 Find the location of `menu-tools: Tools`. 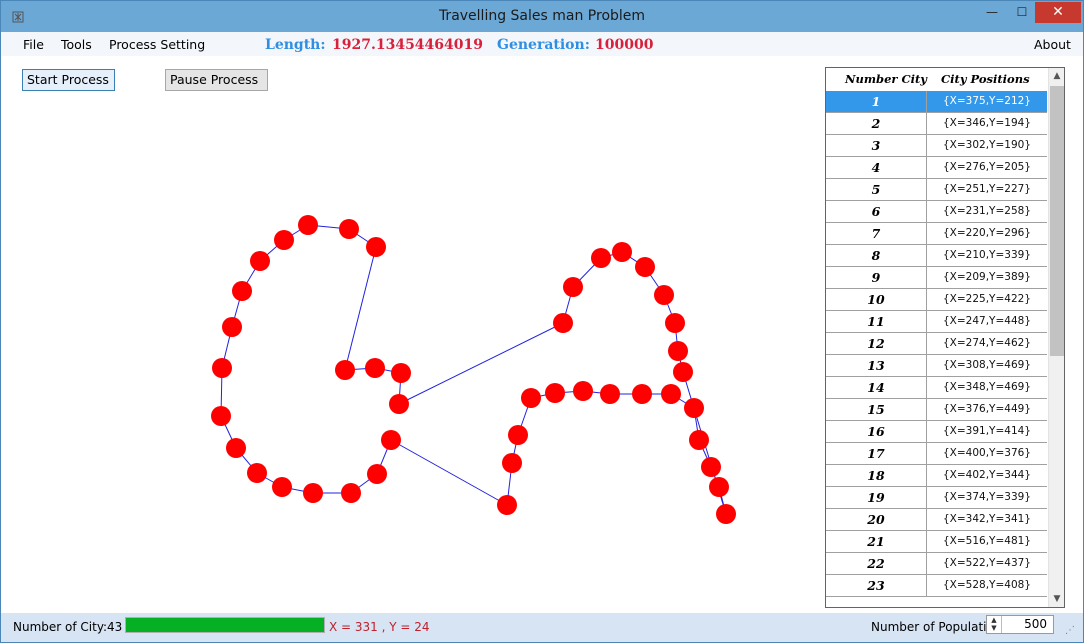

menu-tools: Tools is located at coordinates (76, 44).